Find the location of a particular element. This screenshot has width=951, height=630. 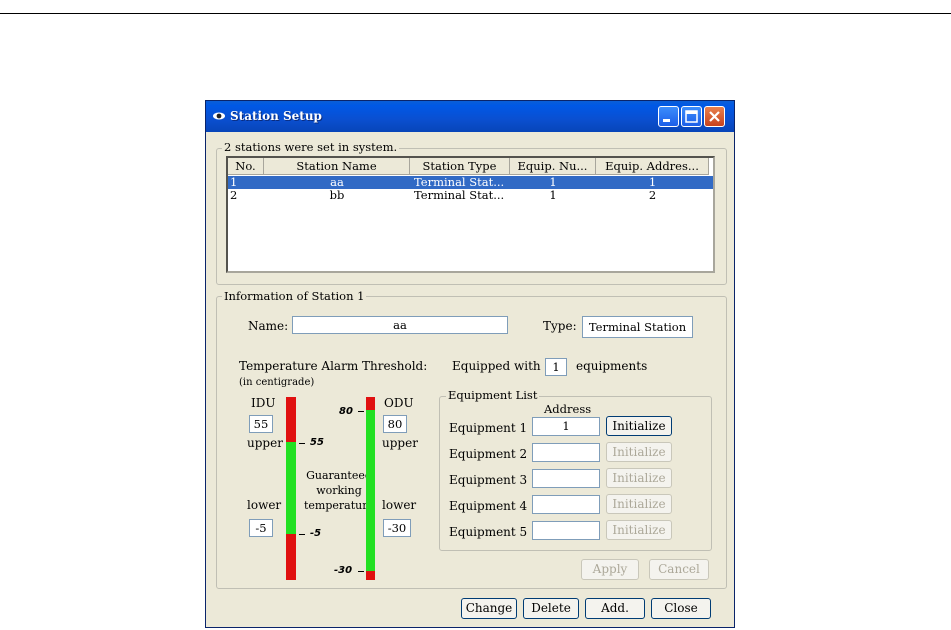

maximize-button is located at coordinates (691, 116).